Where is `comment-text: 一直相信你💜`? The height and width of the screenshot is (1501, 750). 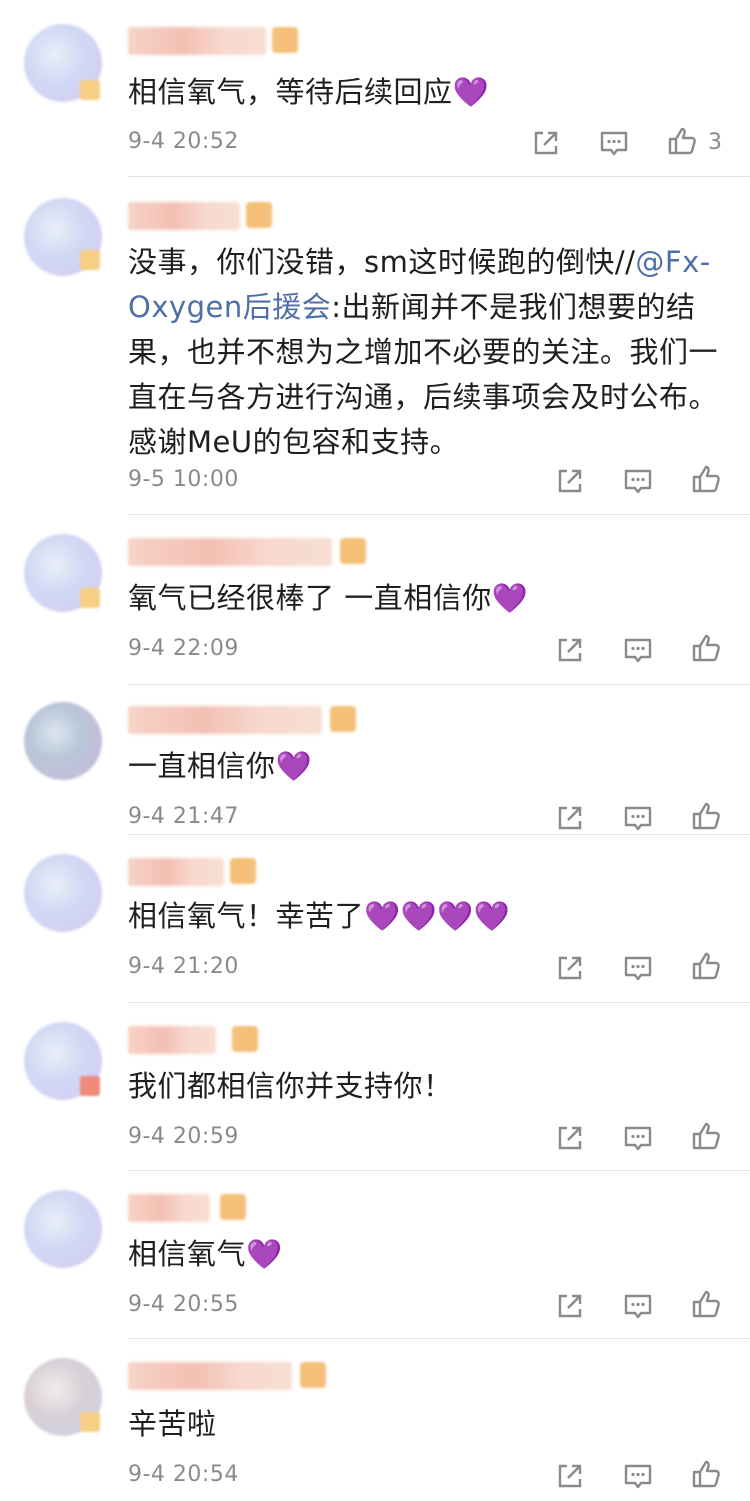 comment-text: 一直相信你💜 is located at coordinates (220, 766).